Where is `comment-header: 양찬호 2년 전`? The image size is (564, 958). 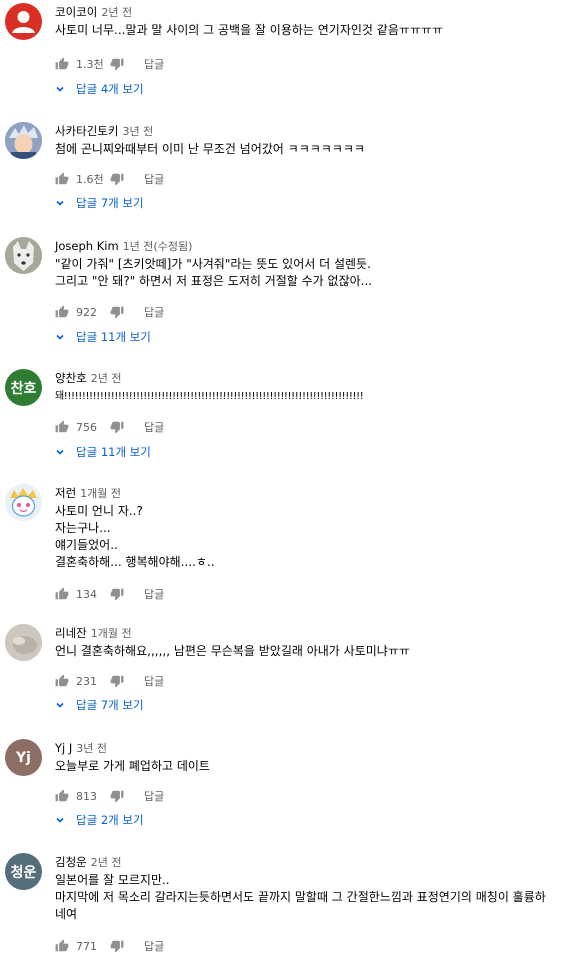 comment-header: 양찬호 2년 전 is located at coordinates (88, 377).